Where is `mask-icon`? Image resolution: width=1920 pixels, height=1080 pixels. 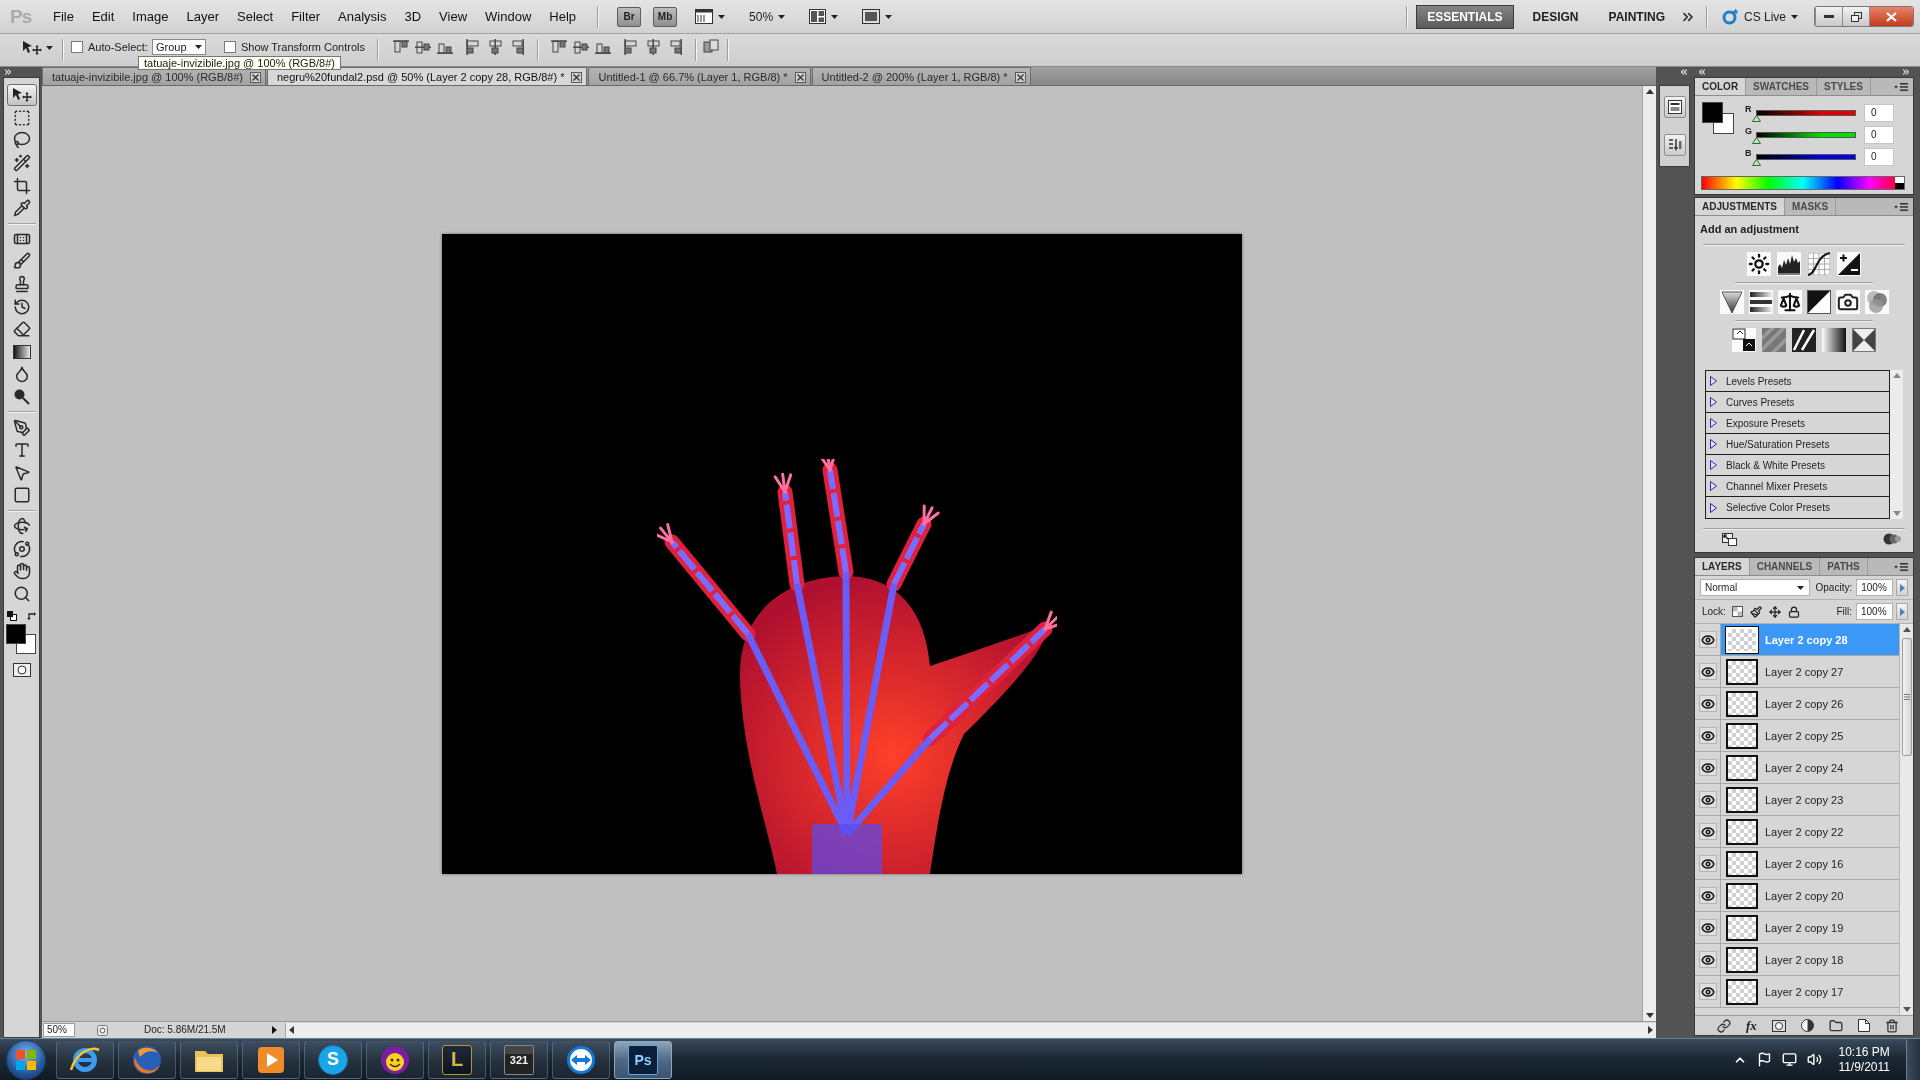
mask-icon is located at coordinates (1778, 1025).